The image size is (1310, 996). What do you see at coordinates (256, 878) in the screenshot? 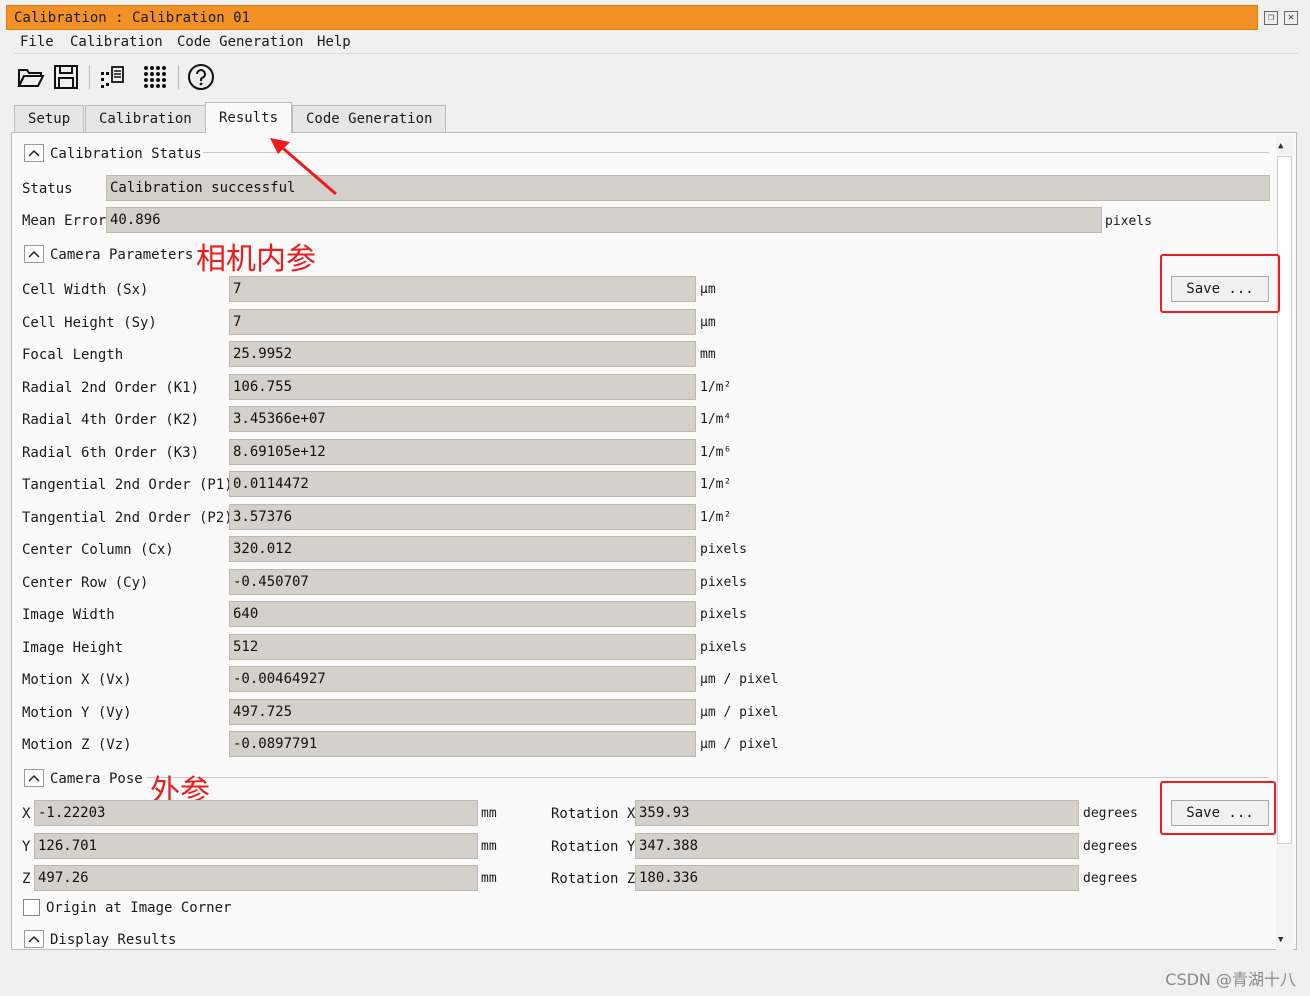
I see `pose-position-field: 497.26` at bounding box center [256, 878].